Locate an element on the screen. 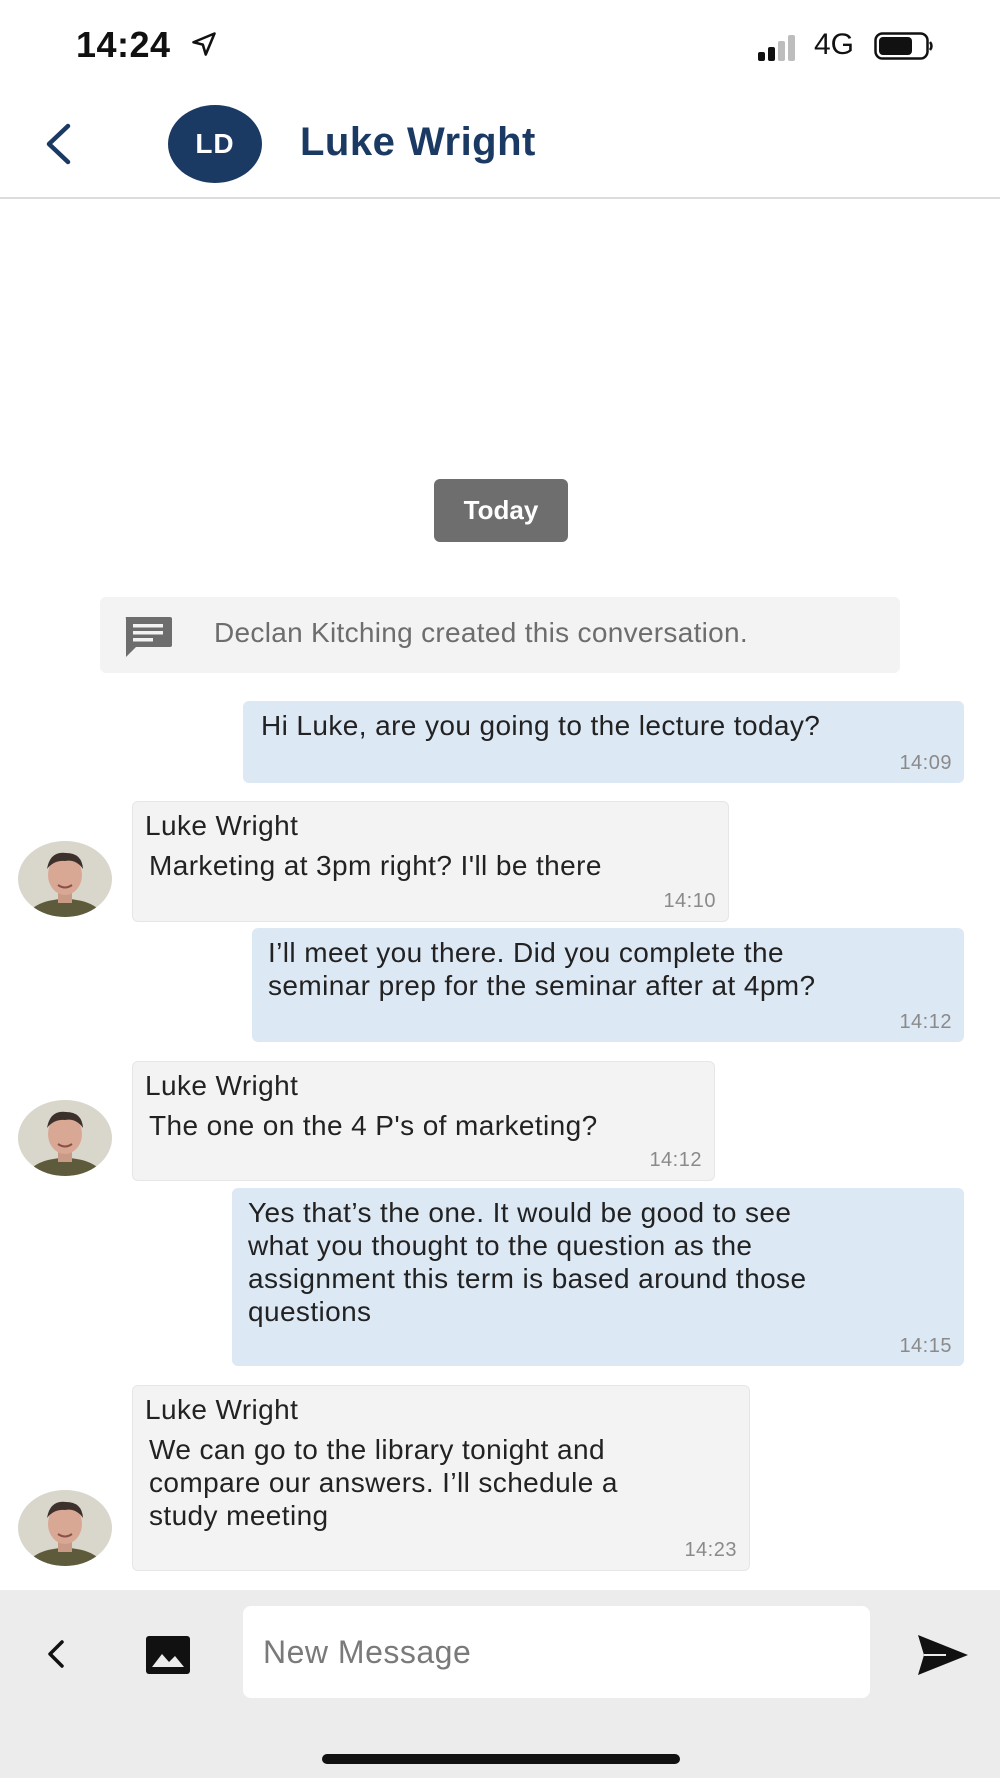 The width and height of the screenshot is (1000, 1778). composer-bar is located at coordinates (500, 1684).